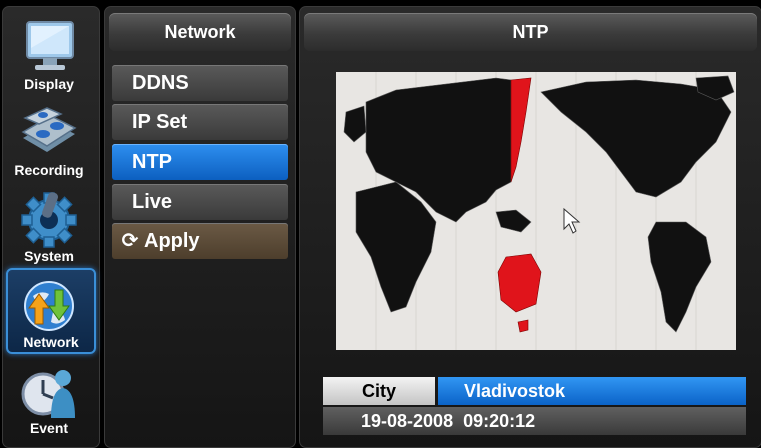  I want to click on nav-event-label: Event, so click(49, 428).